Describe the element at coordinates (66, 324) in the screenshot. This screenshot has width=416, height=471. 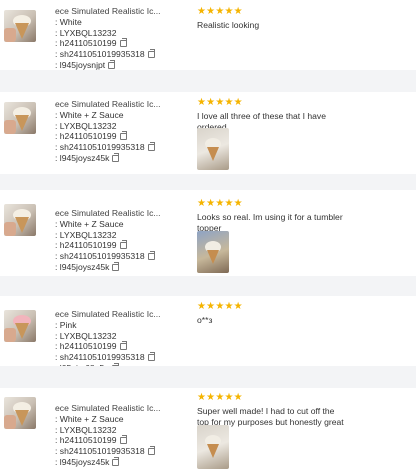
I see `variant-label: : Pink` at that location.